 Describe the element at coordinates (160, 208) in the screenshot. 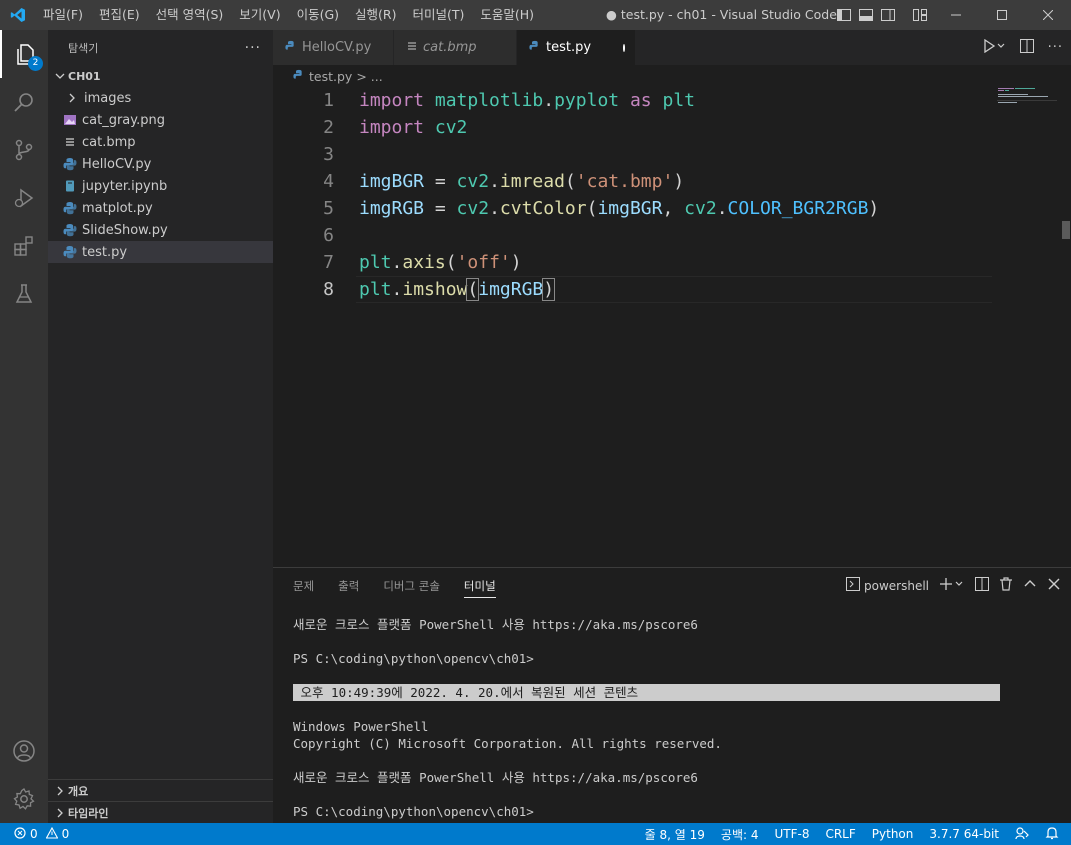

I see `tree-item-matplot-py: matplot.py` at that location.